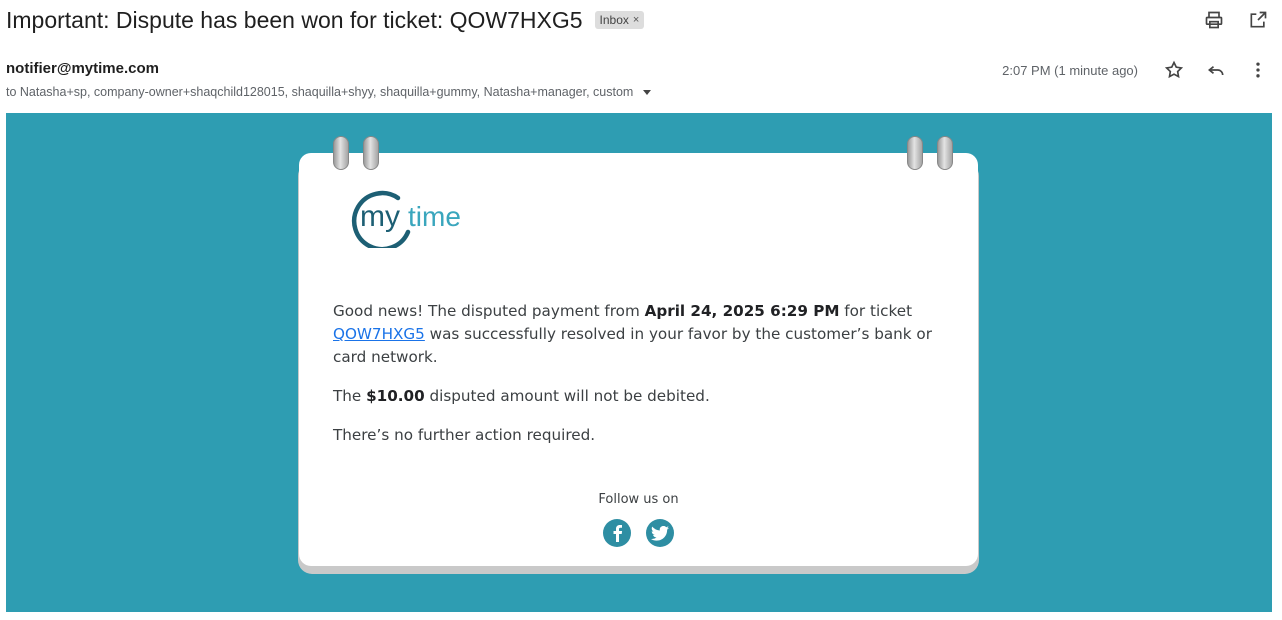 The image size is (1282, 620). What do you see at coordinates (406, 219) in the screenshot?
I see `mytime-logo: my time` at bounding box center [406, 219].